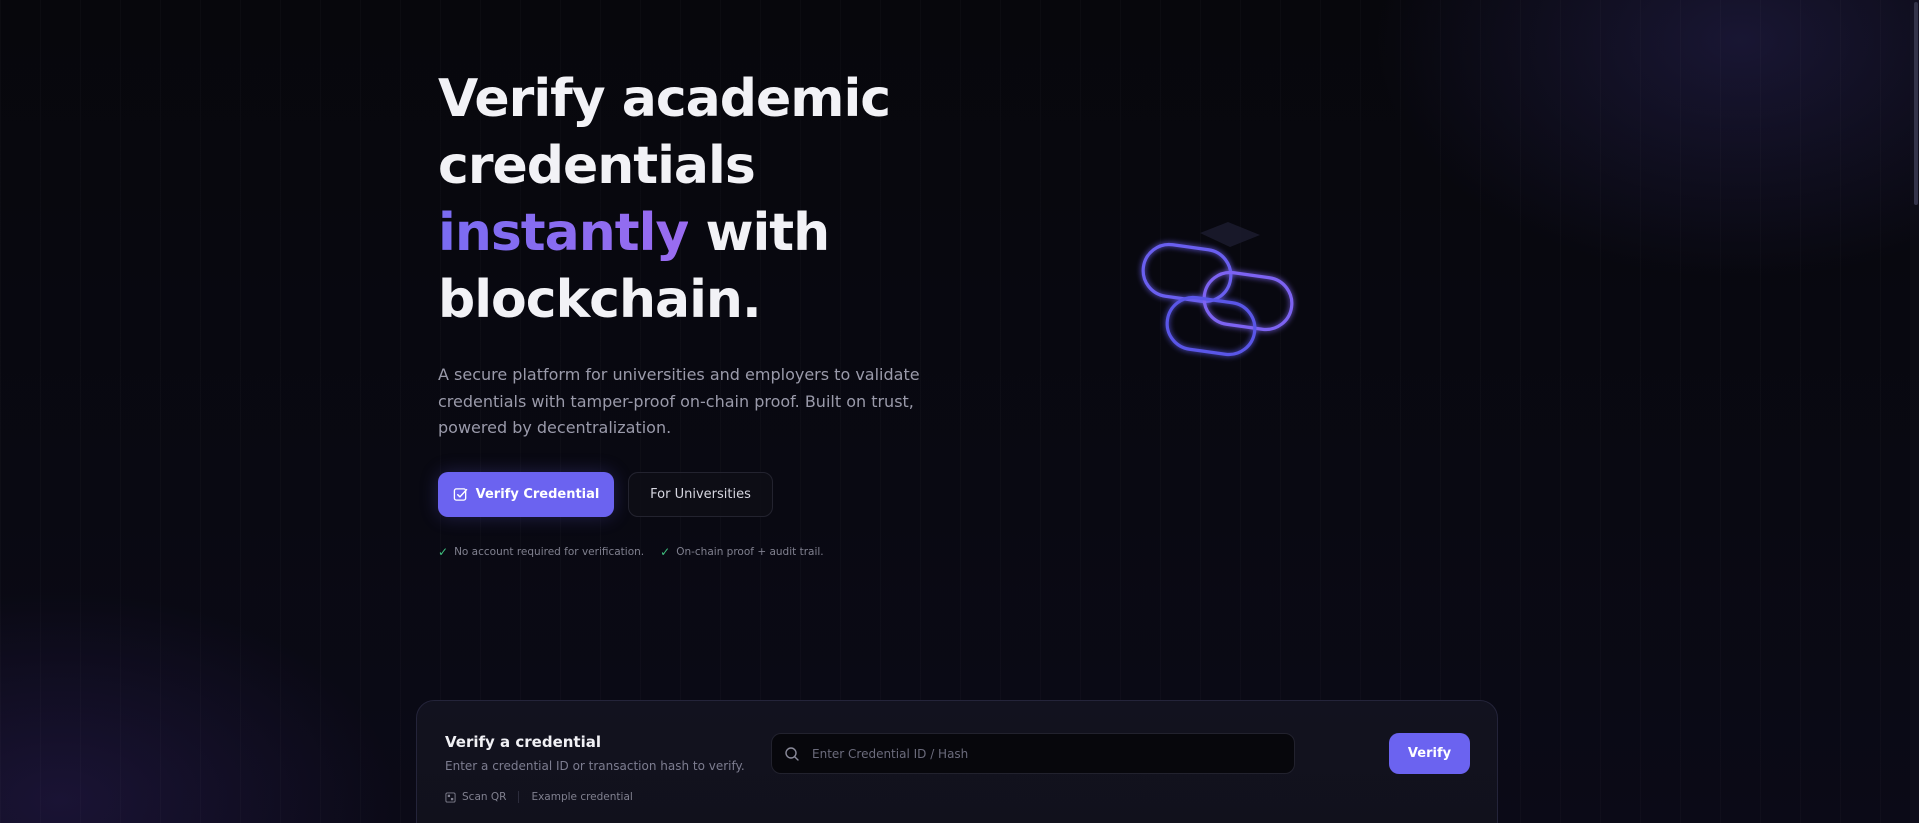  I want to click on example-credential-link: Example credential, so click(581, 797).